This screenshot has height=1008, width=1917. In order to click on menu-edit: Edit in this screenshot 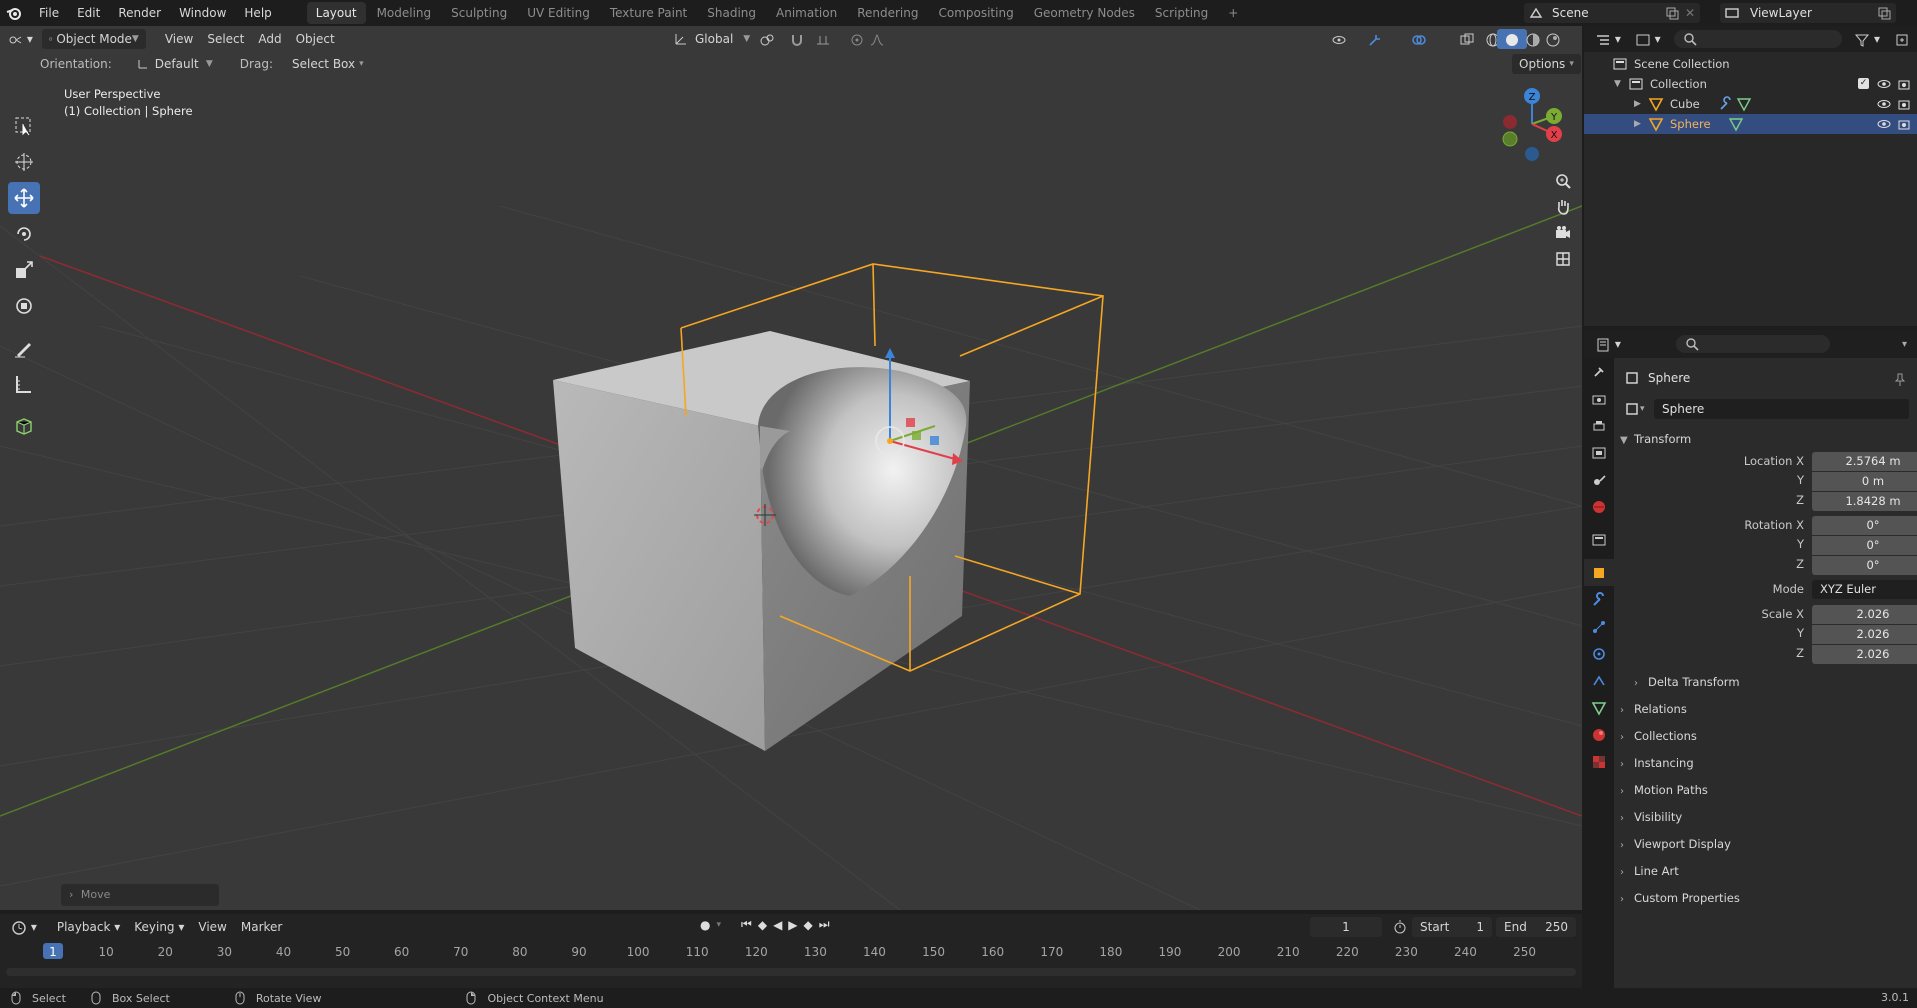, I will do `click(88, 13)`.